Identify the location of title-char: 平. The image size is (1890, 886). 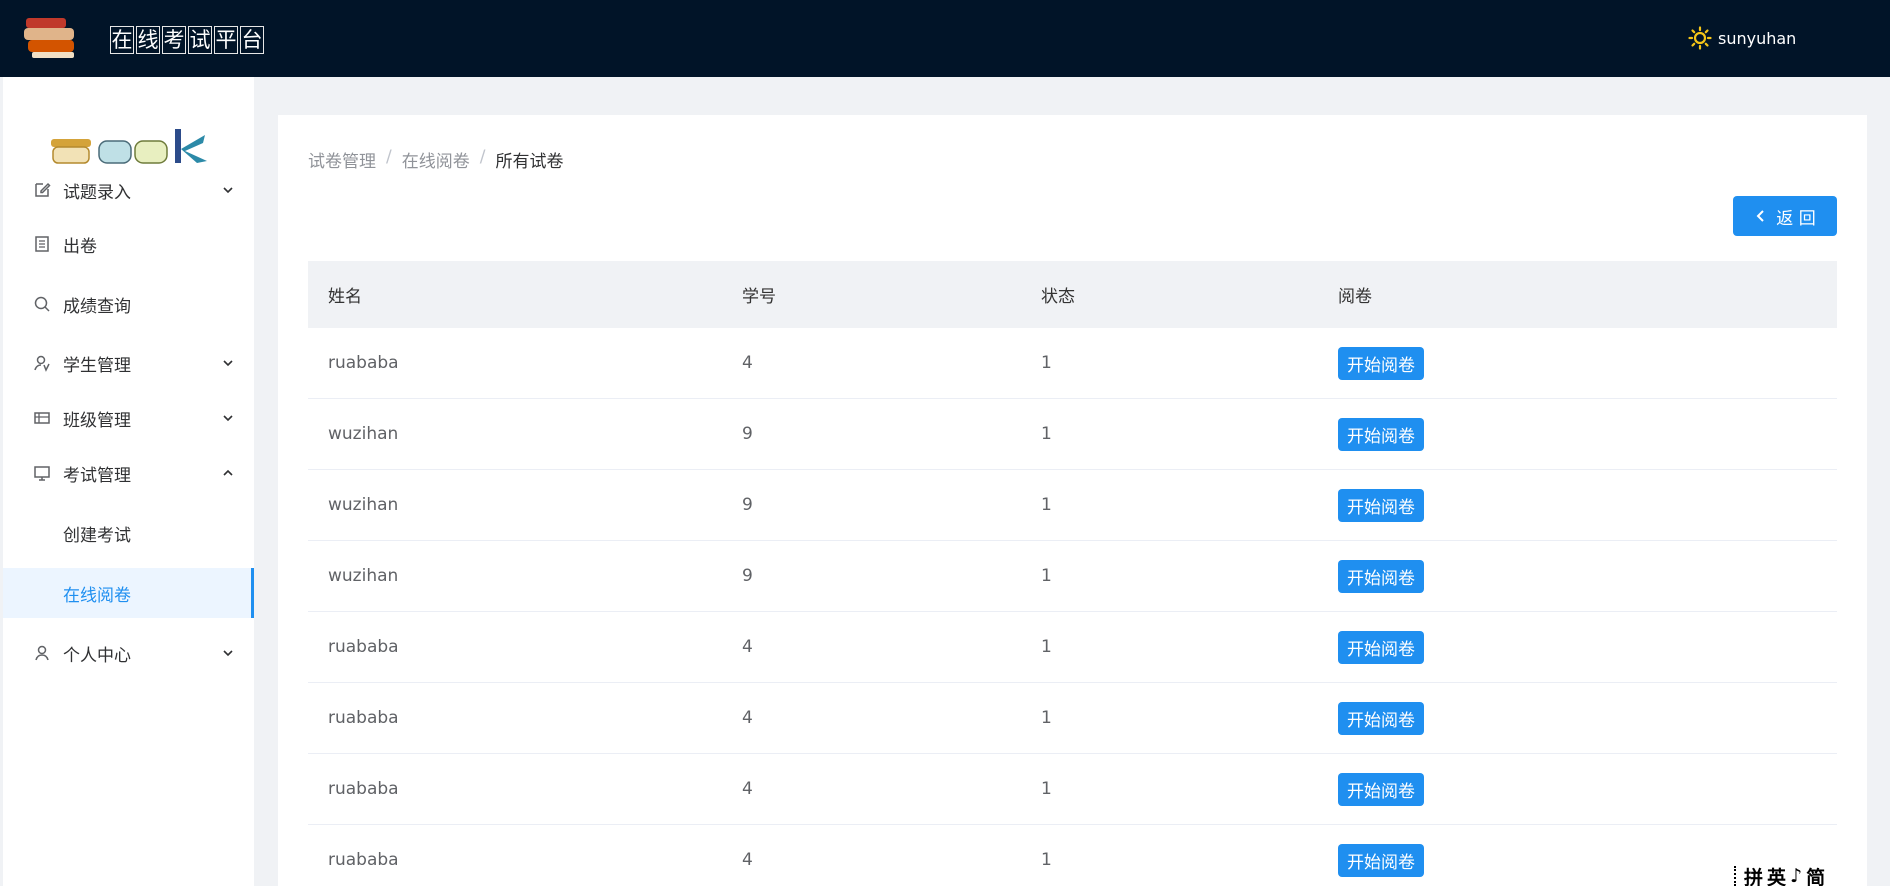
(226, 40).